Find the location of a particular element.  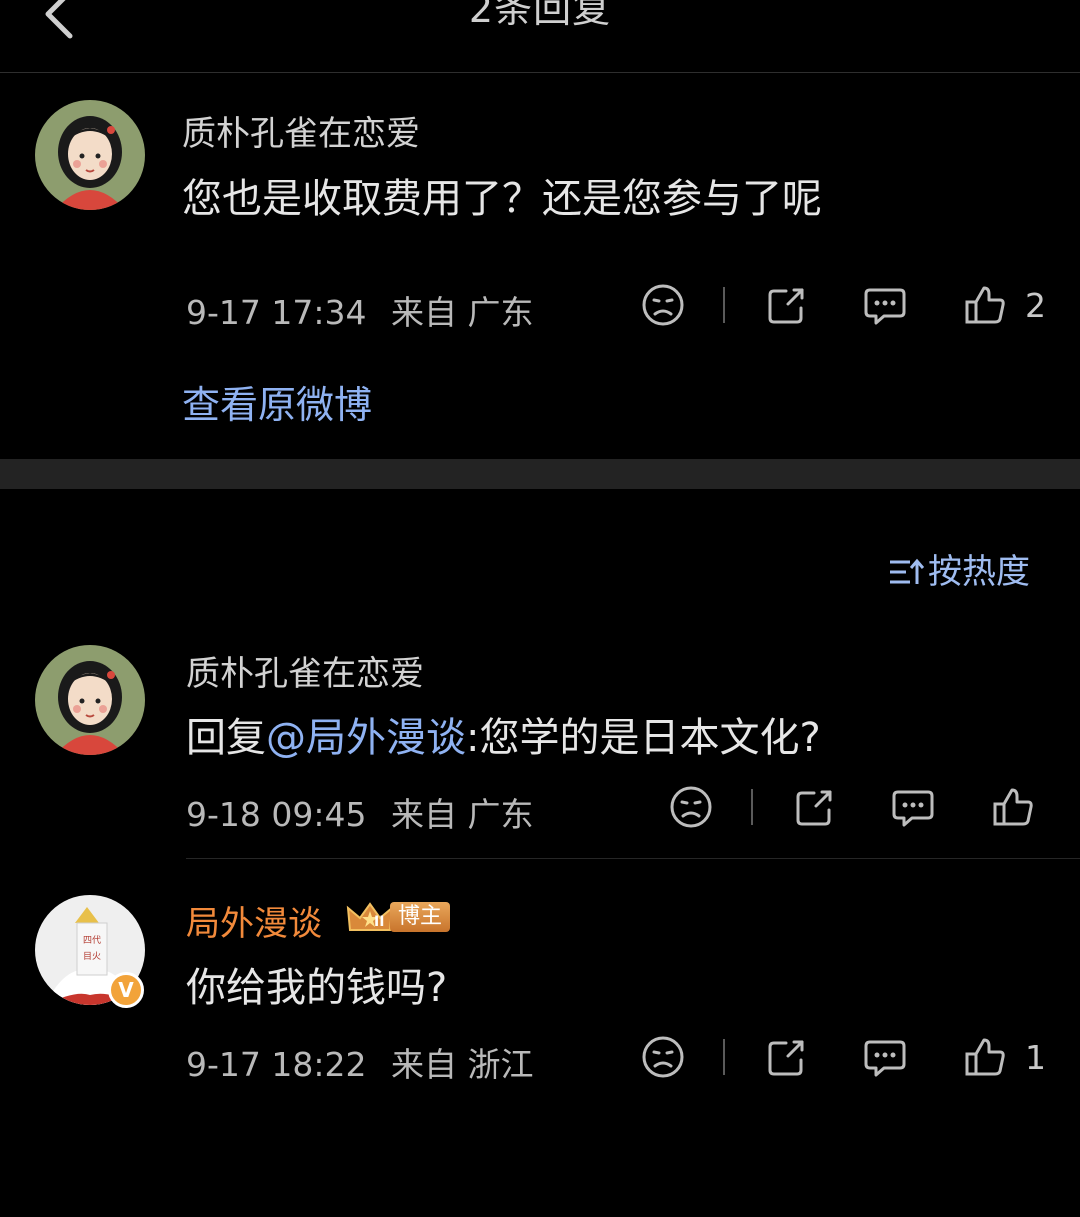

mention-link: @局外漫谈 is located at coordinates (366, 738).